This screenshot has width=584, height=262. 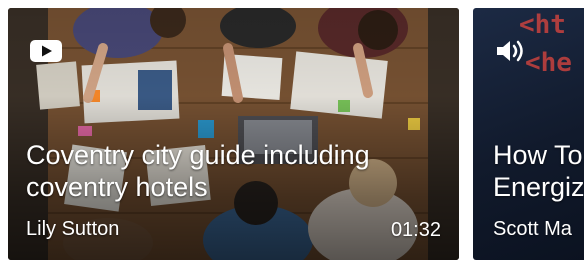 What do you see at coordinates (538, 187) in the screenshot?
I see `card-title-line: Energiz` at bounding box center [538, 187].